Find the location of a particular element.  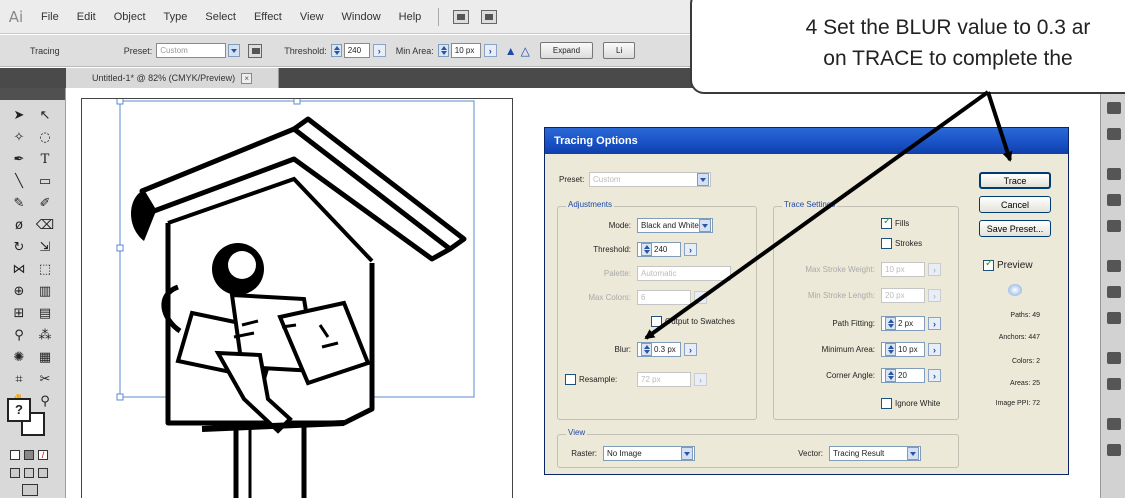

arrow-to-trace is located at coordinates (999, 126).